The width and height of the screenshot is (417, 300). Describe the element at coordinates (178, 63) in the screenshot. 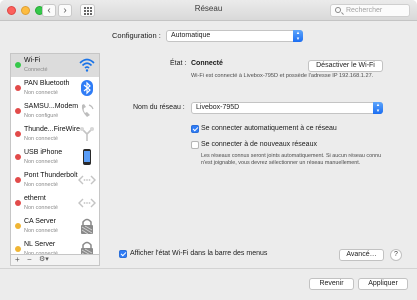

I see `status-label: État :` at that location.